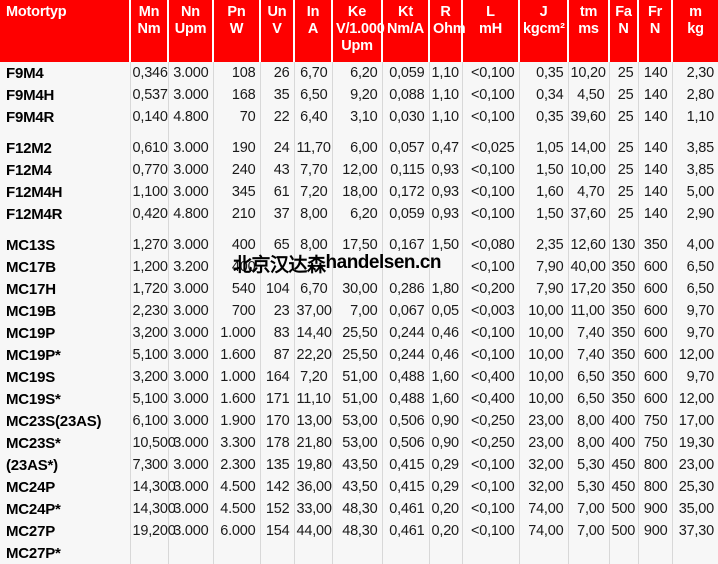  I want to click on cell-fa: 450, so click(624, 465).